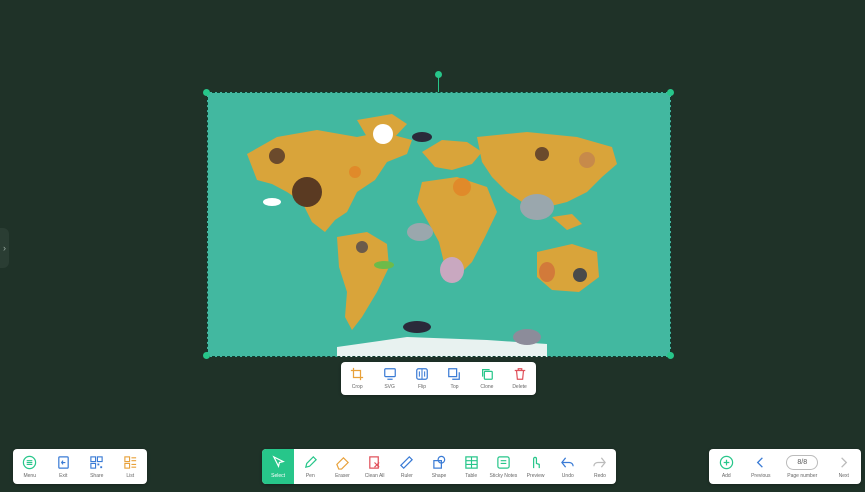 The image size is (865, 492). Describe the element at coordinates (130, 462) in the screenshot. I see `list-icon` at that location.